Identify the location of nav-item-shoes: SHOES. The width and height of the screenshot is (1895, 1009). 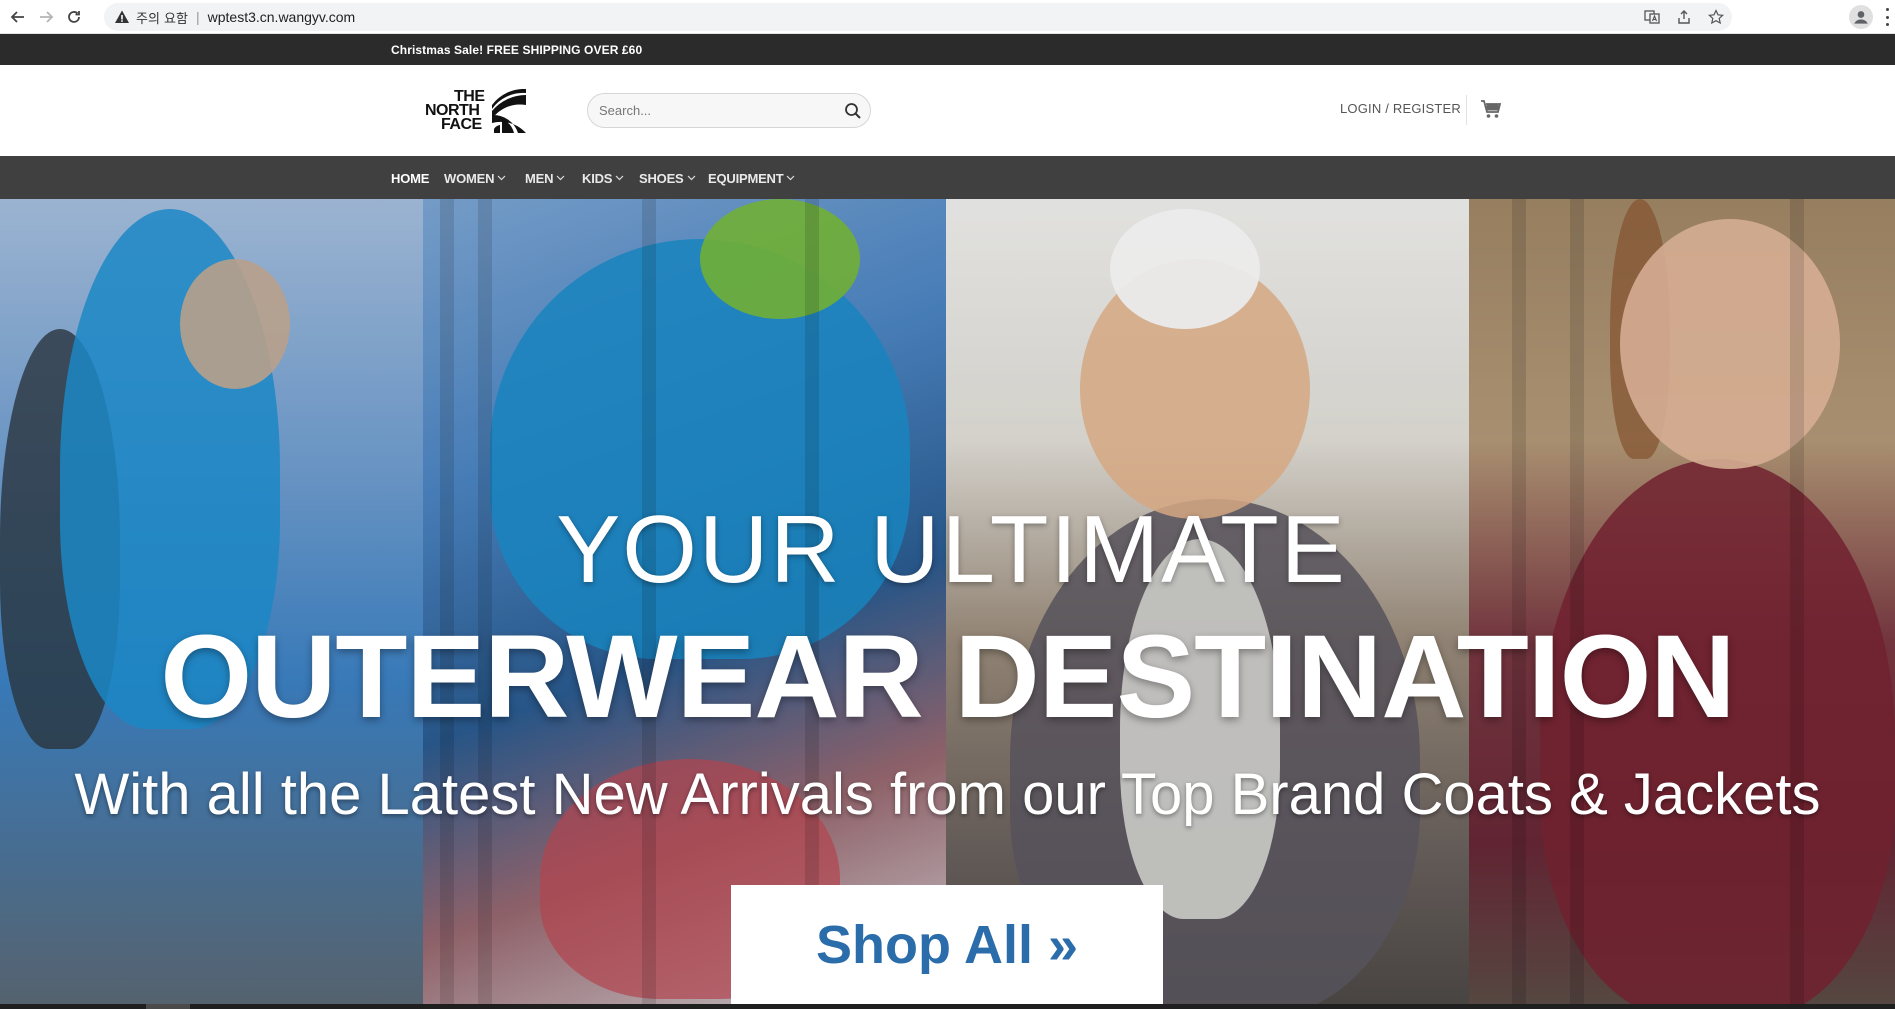
(667, 178).